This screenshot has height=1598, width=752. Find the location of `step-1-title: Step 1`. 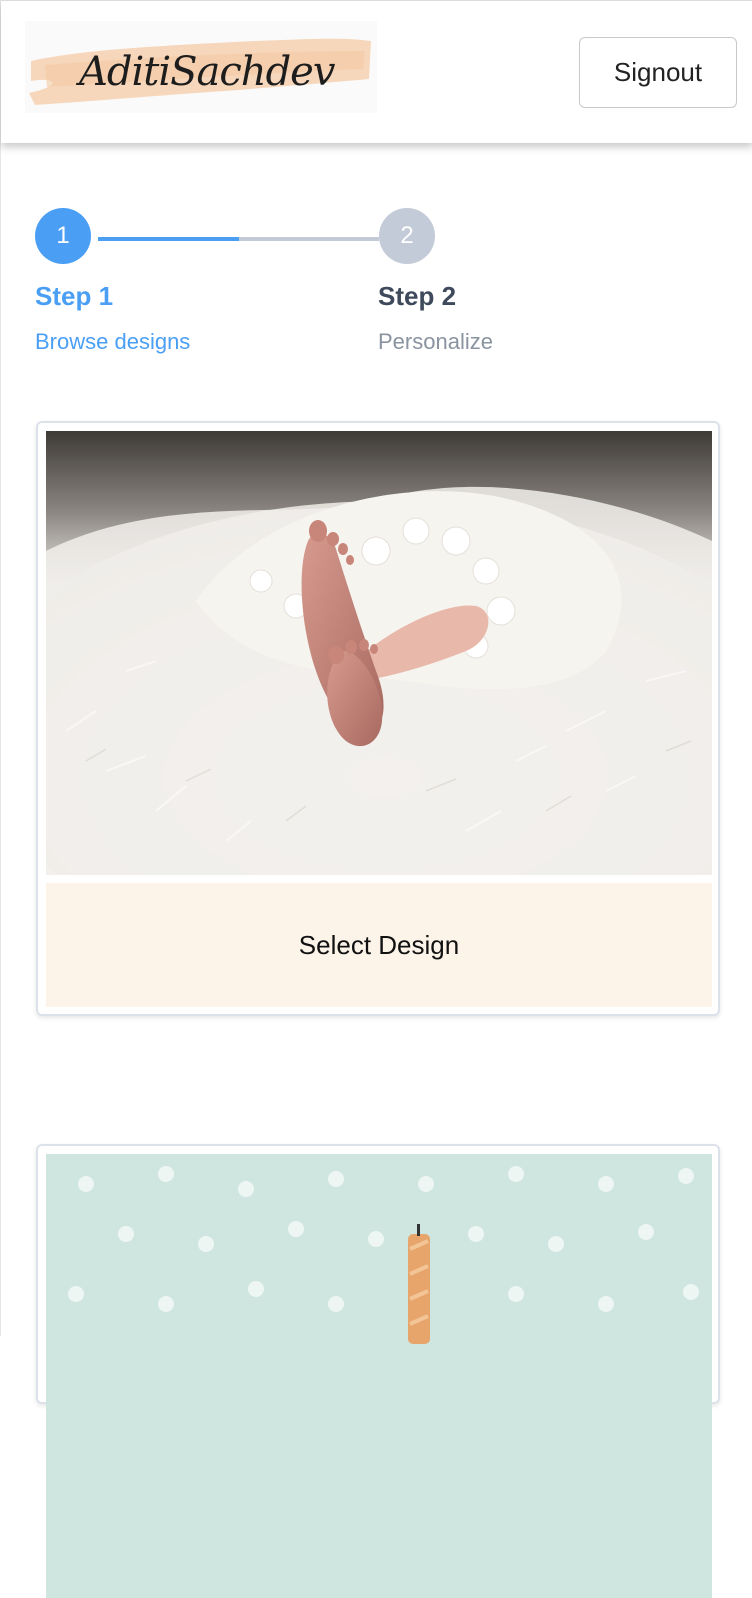

step-1-title: Step 1 is located at coordinates (74, 296).